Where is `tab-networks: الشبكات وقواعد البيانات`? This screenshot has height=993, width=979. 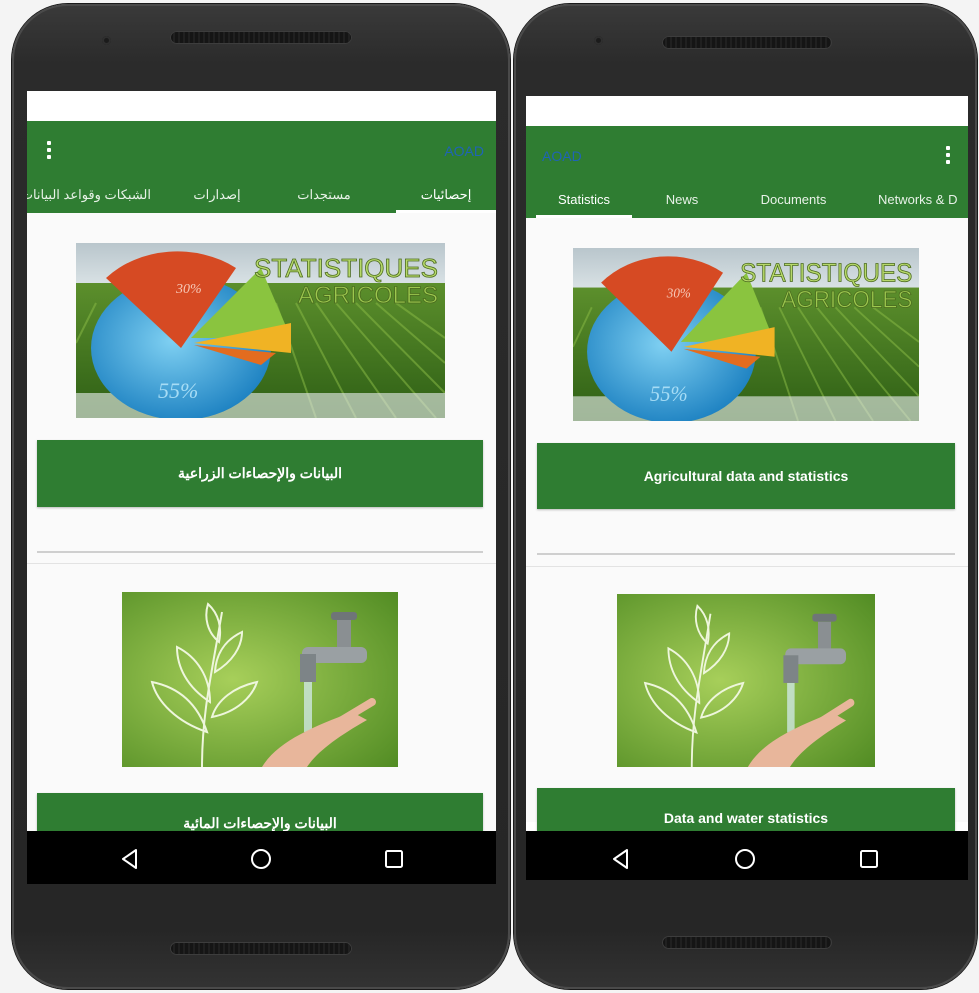
tab-networks: الشبكات وقواعد البيانات is located at coordinates (89, 197).